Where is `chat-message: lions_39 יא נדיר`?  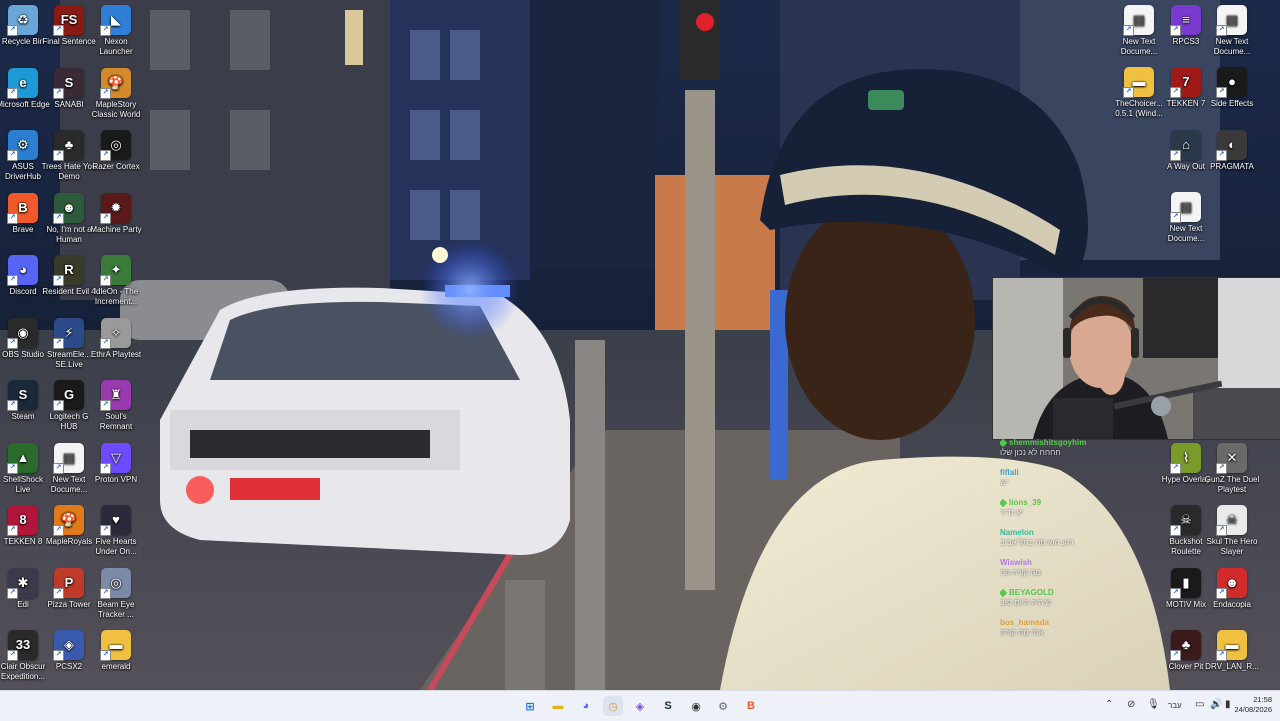 chat-message: lions_39 יא נדיר is located at coordinates (1070, 508).